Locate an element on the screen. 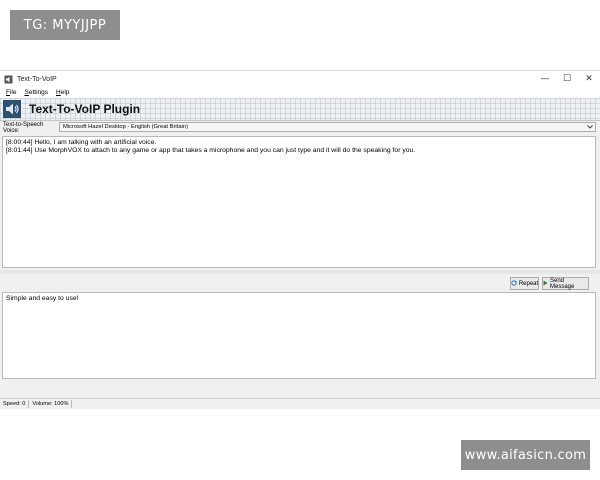 The width and height of the screenshot is (600, 480). close-button: ✕ is located at coordinates (589, 79).